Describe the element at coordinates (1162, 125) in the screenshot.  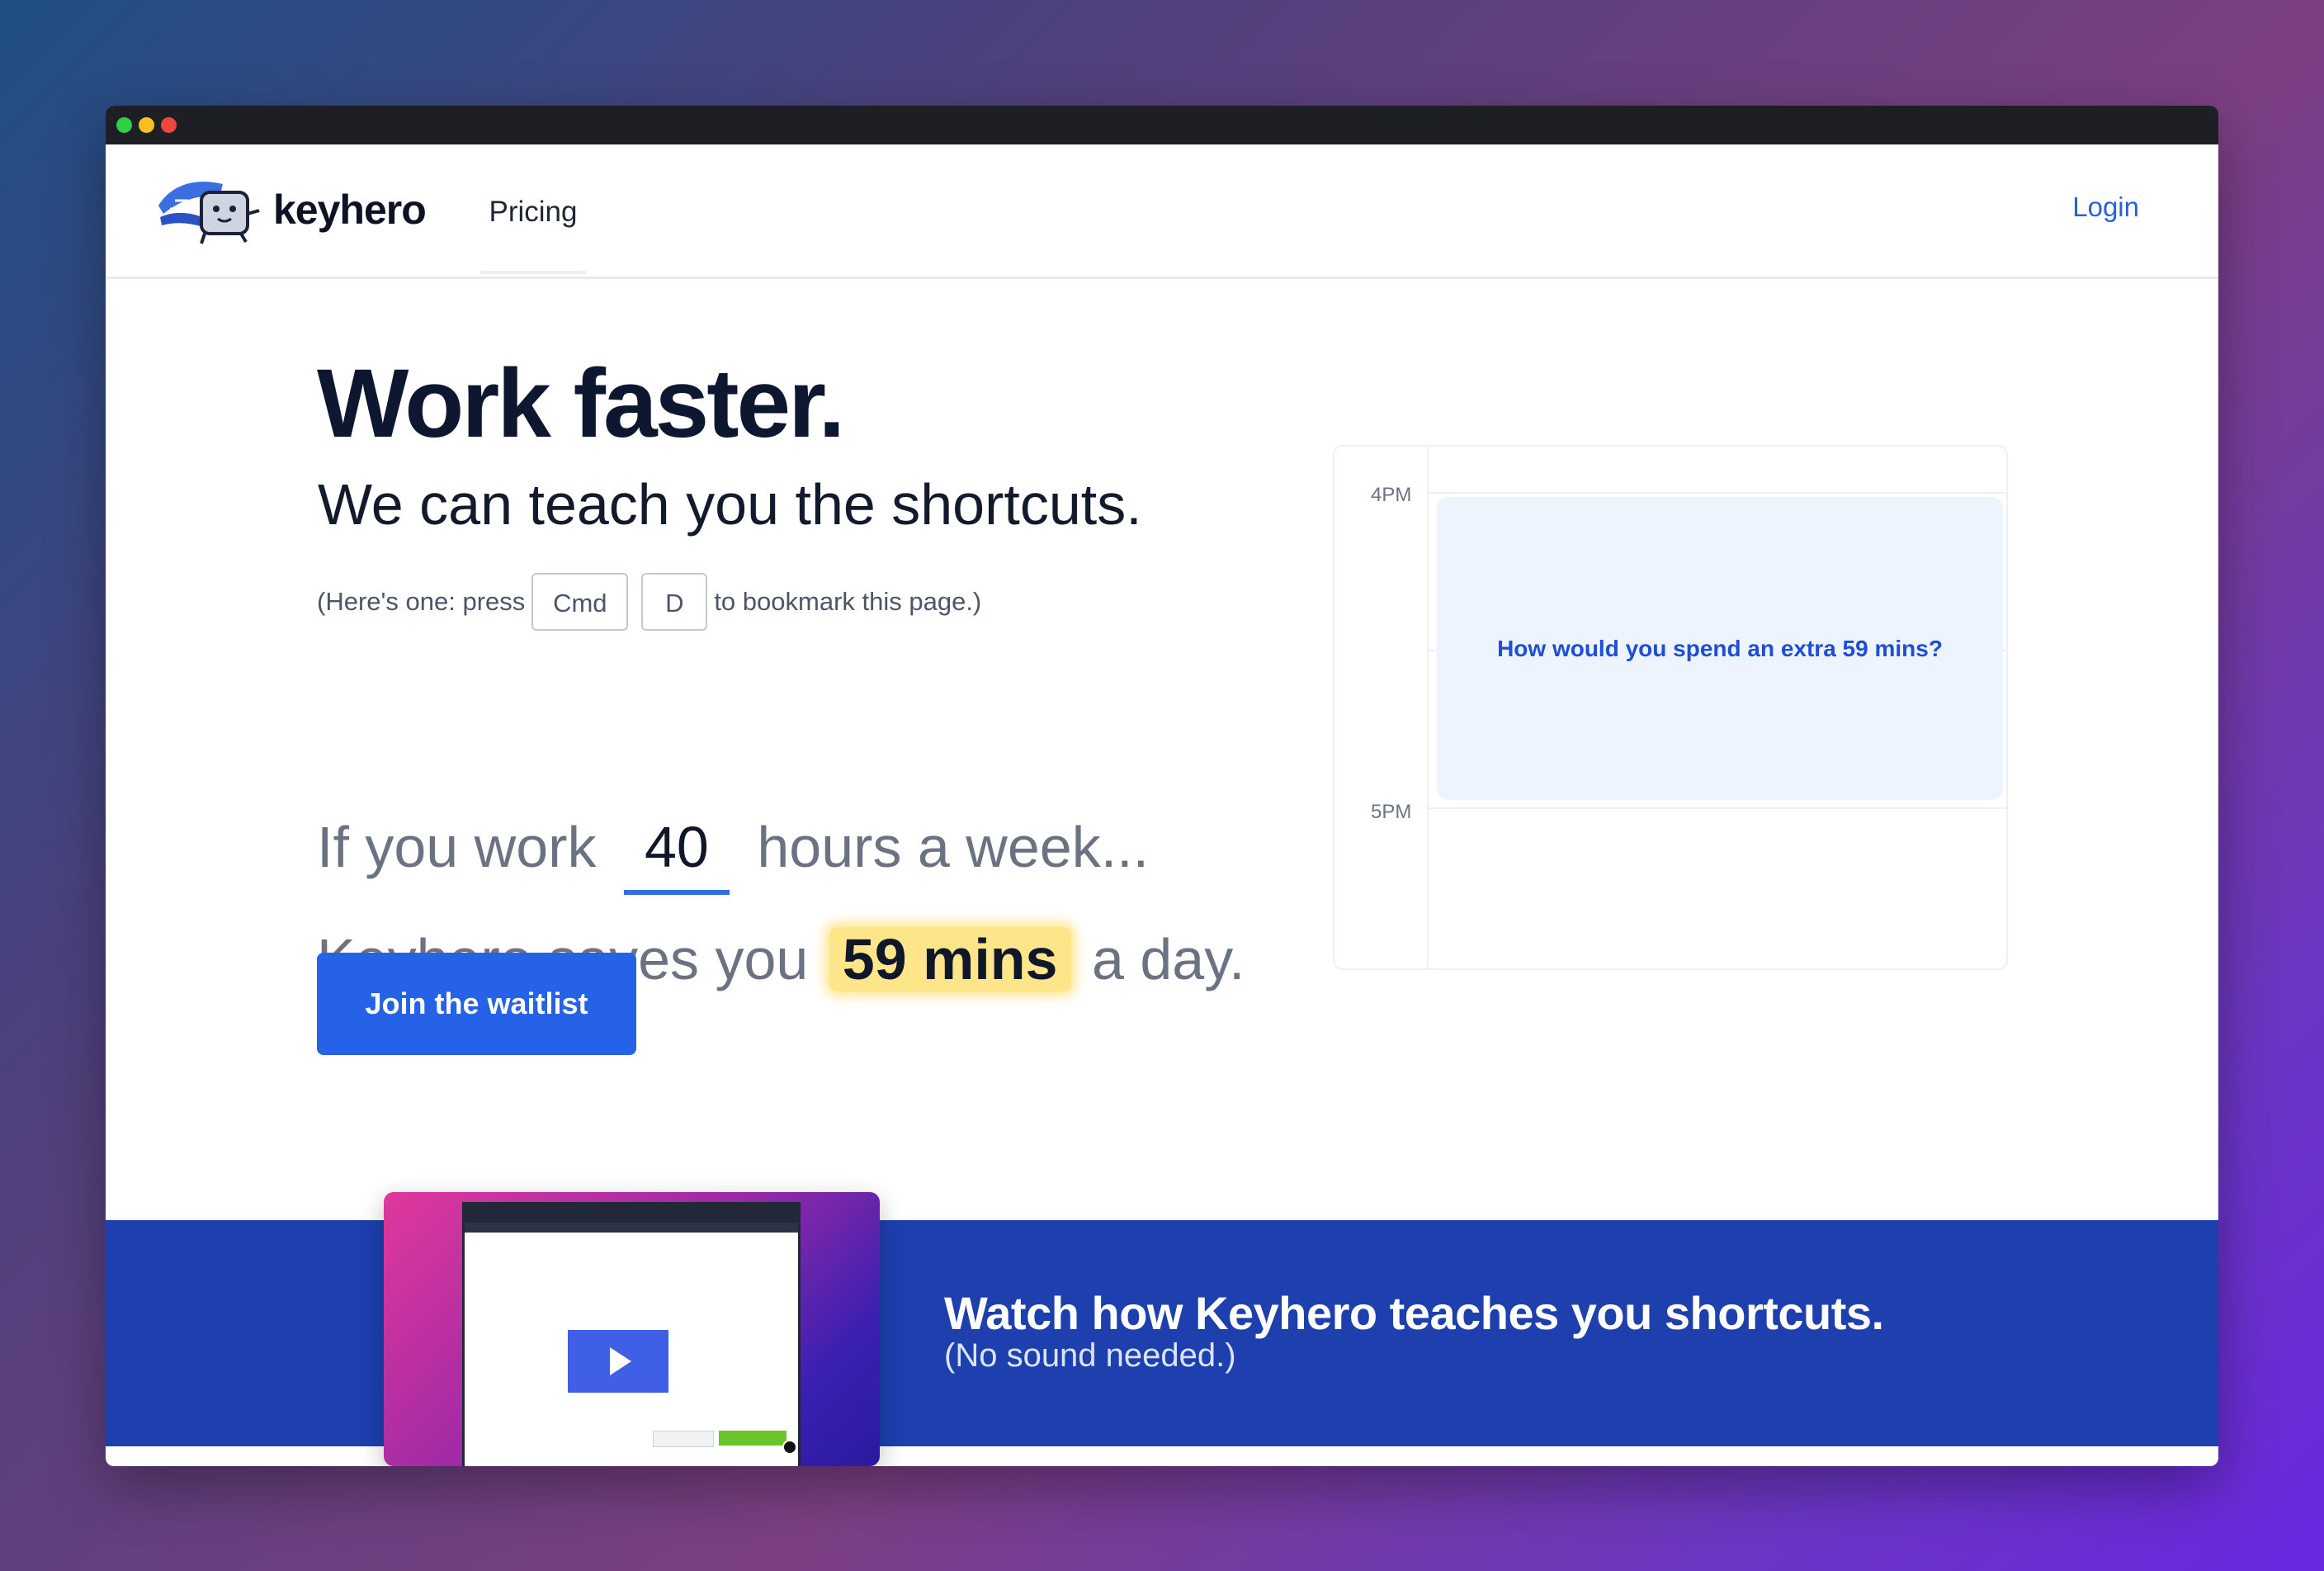
I see `window-titlebar` at that location.